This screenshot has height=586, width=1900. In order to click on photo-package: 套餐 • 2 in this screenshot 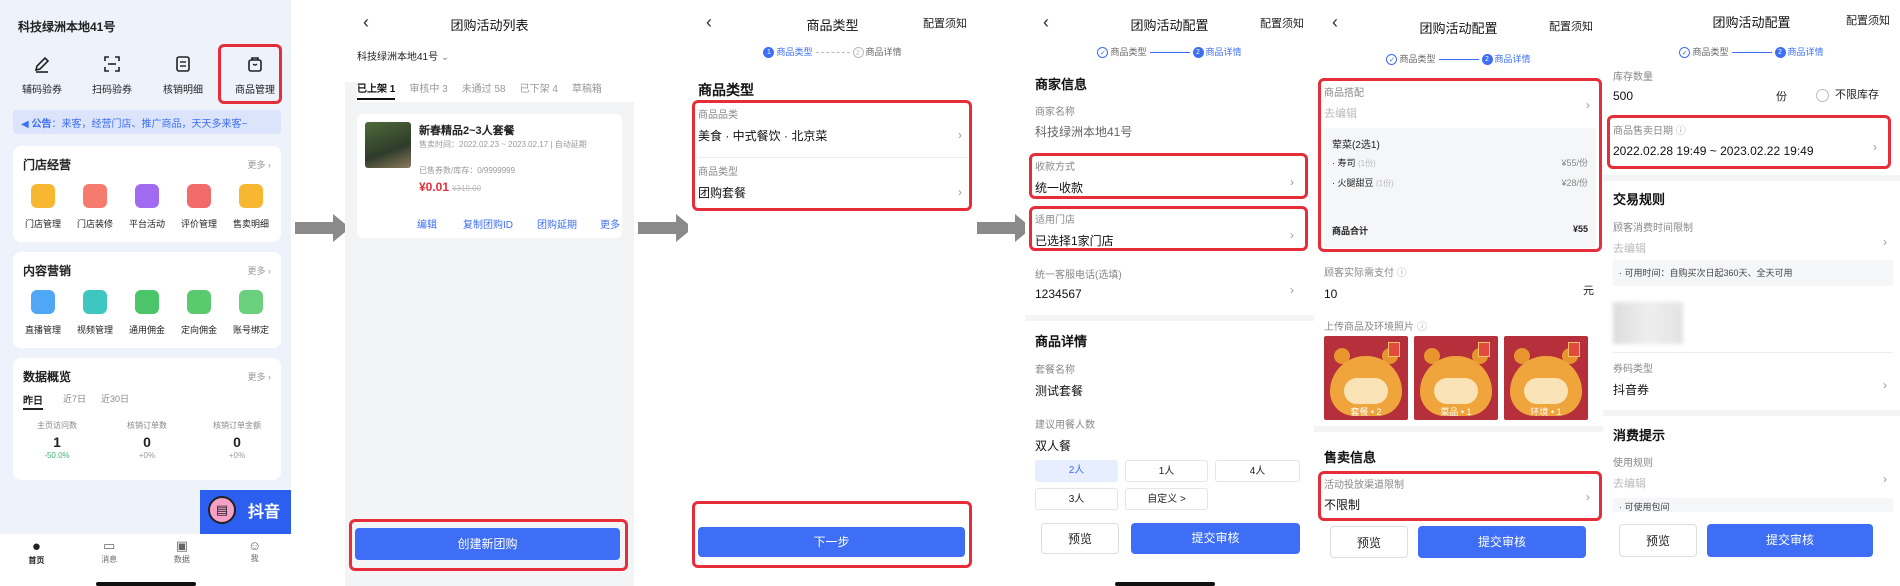, I will do `click(1366, 378)`.